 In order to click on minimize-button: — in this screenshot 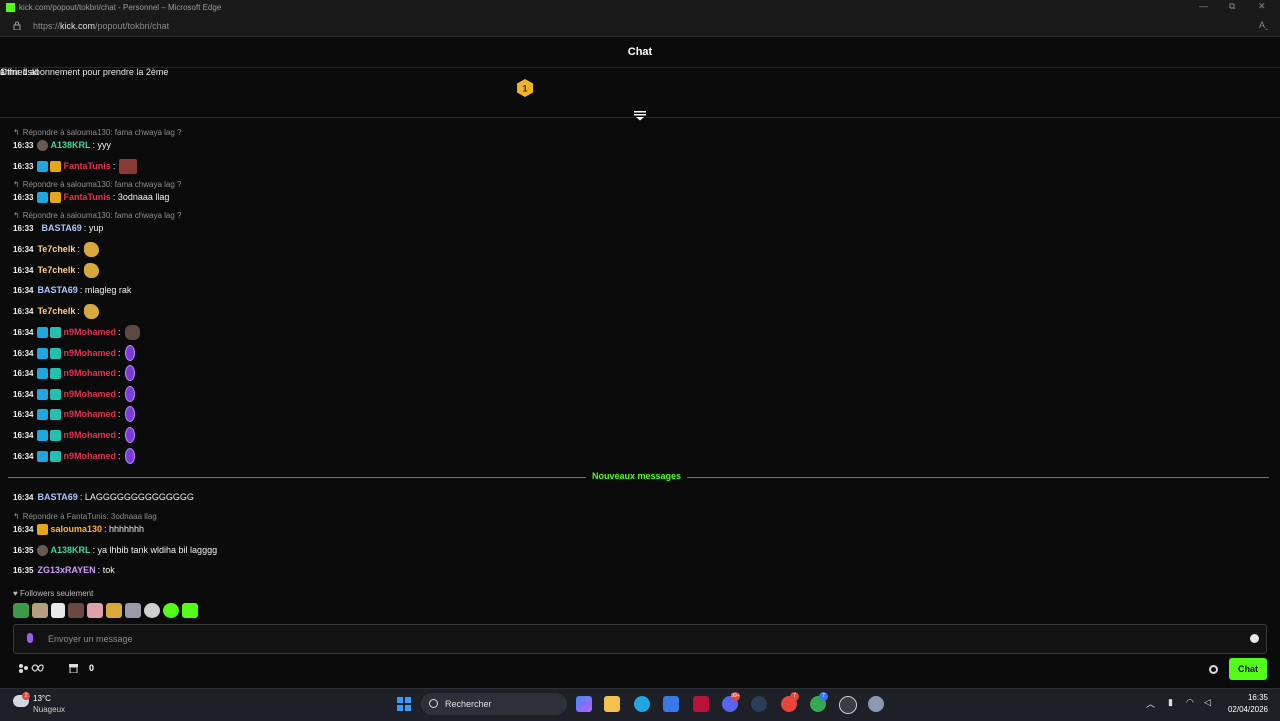, I will do `click(1203, 6)`.